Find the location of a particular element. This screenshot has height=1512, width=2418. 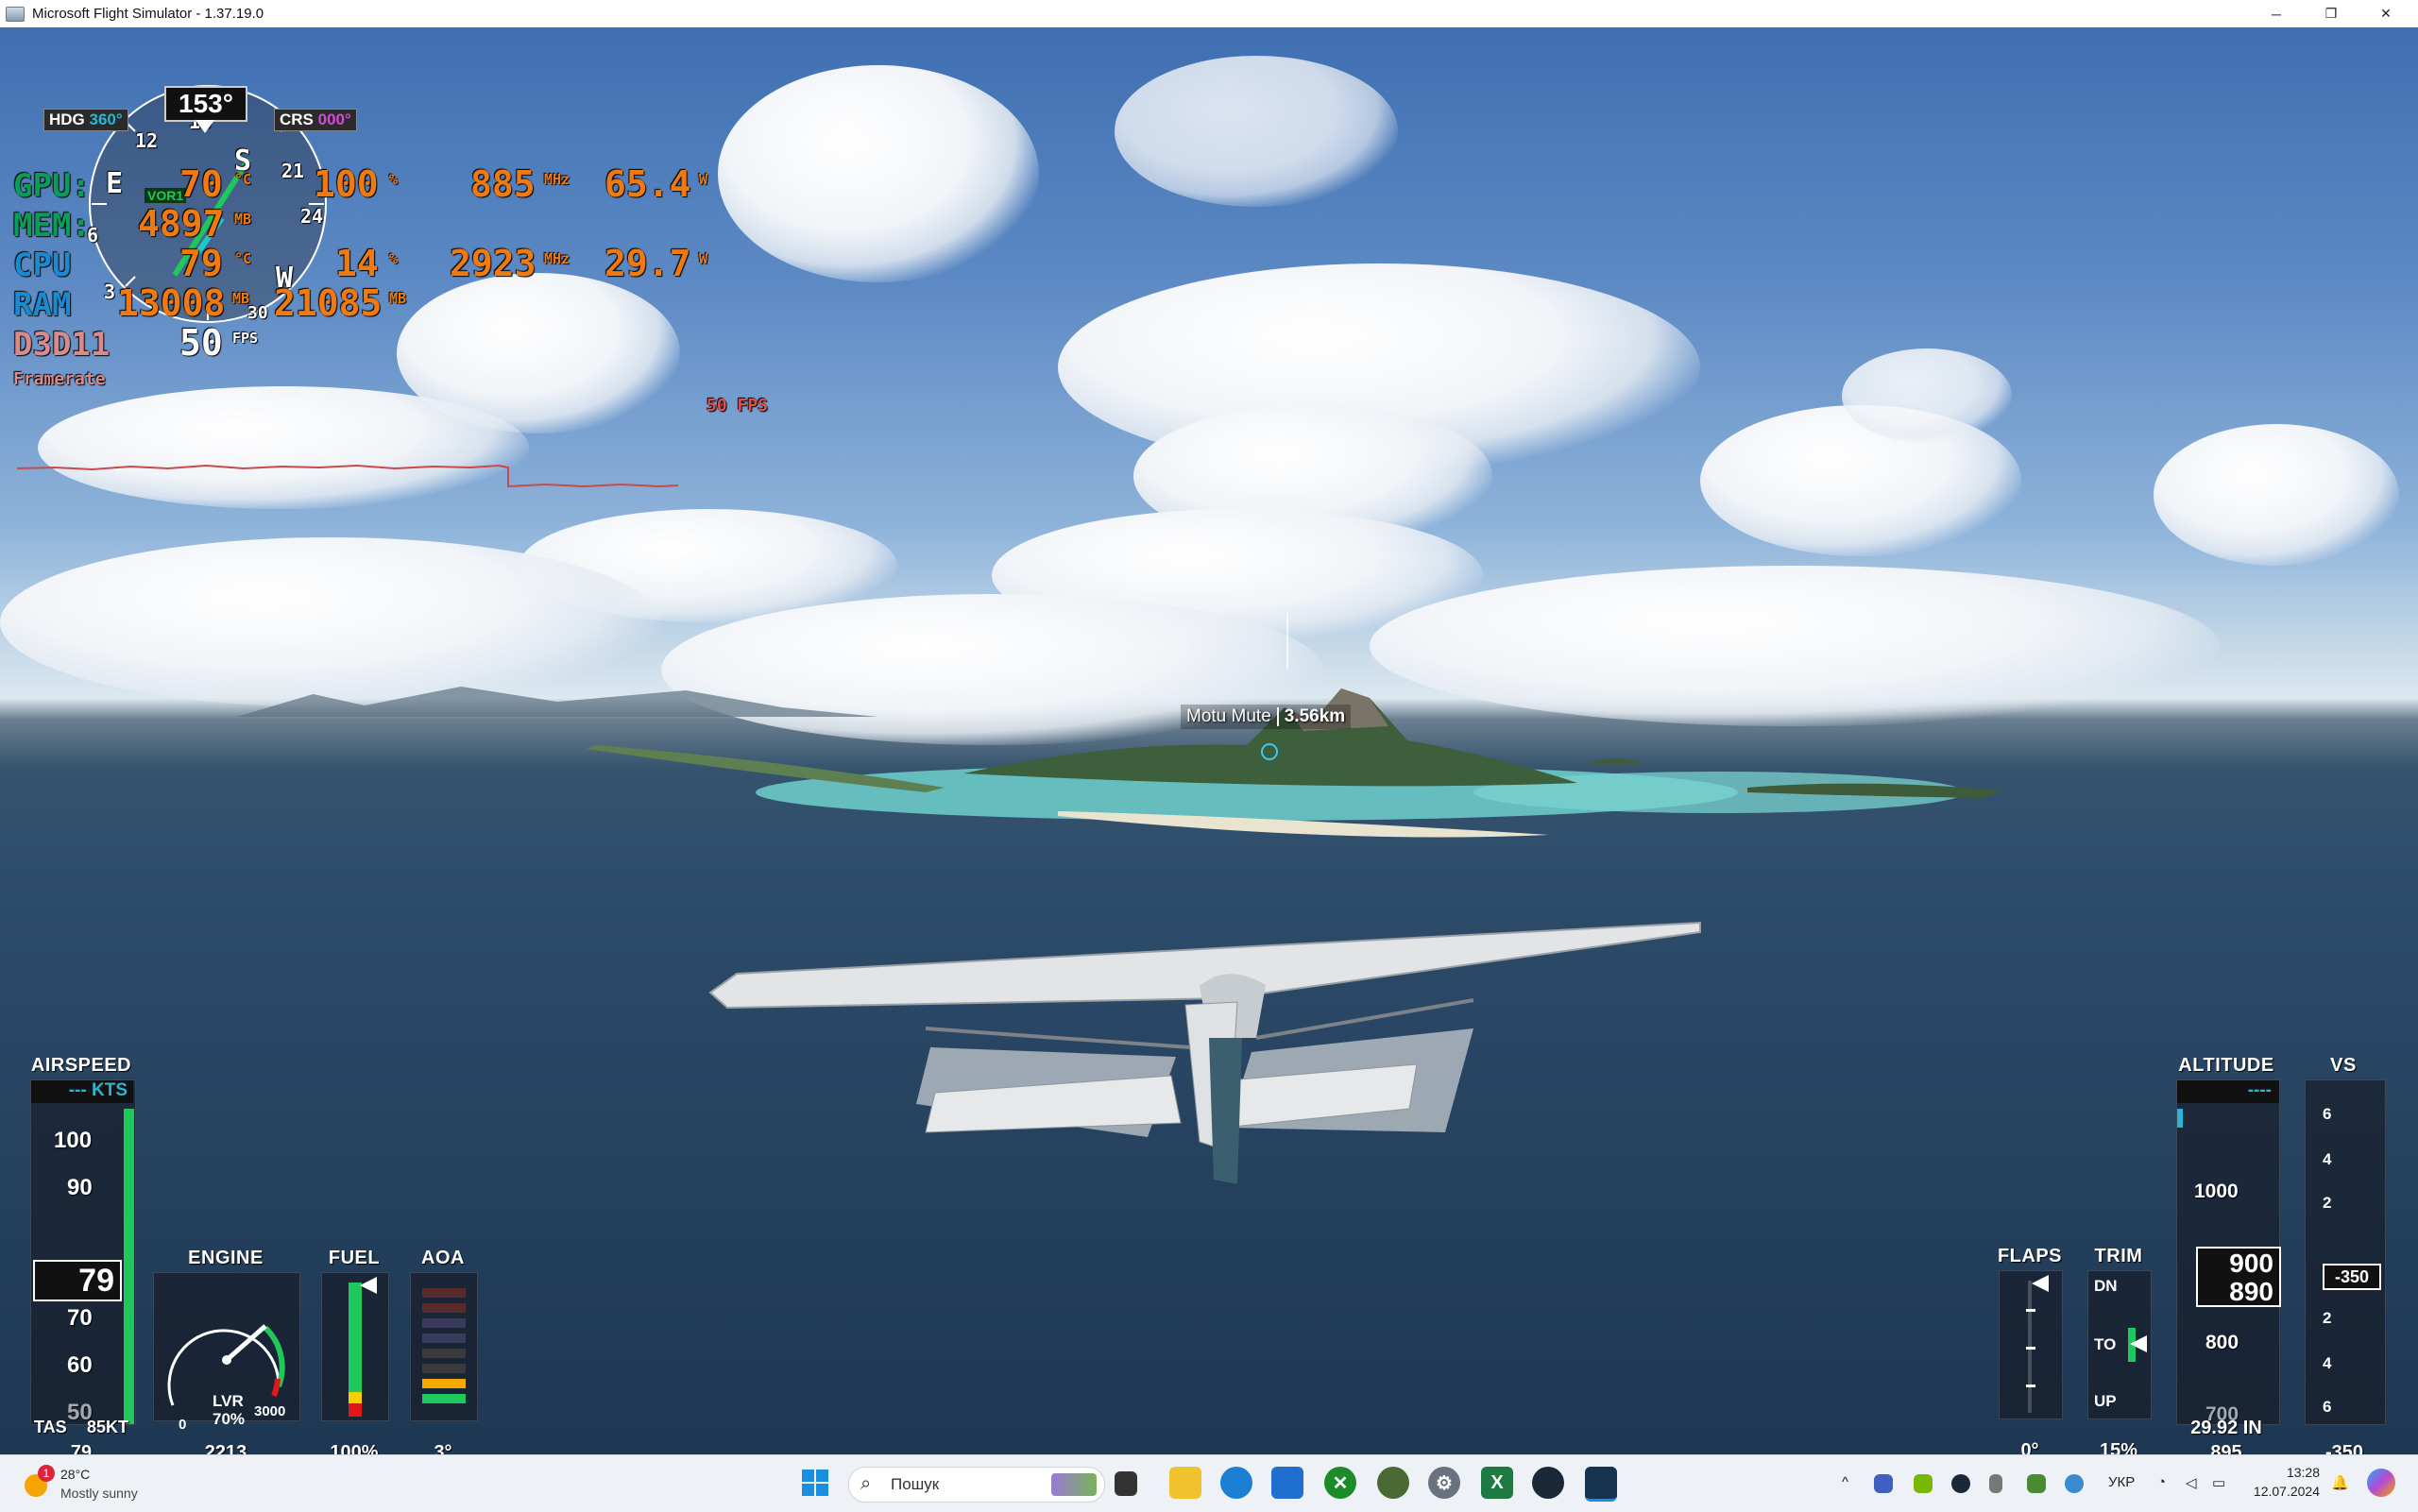

battery-icon: ▭ is located at coordinates (2218, 1482).